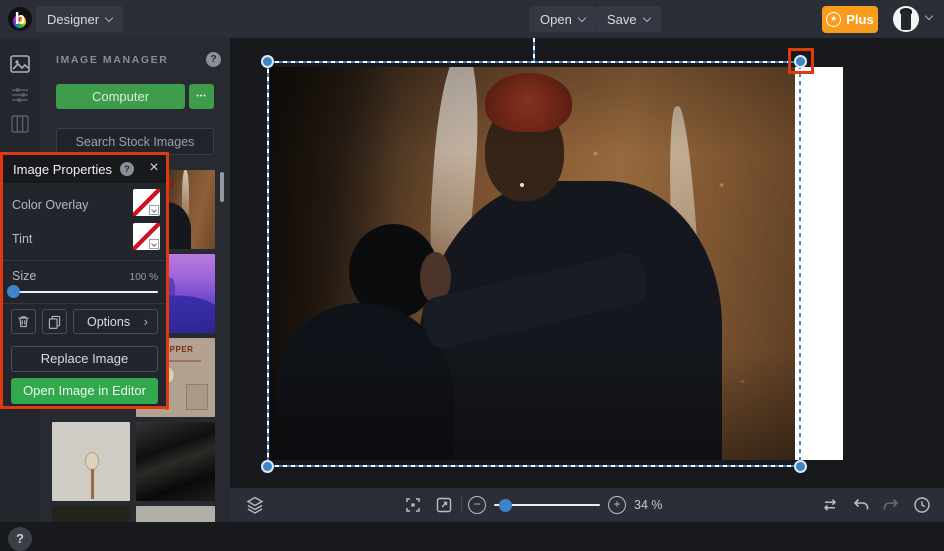 The image size is (944, 551). What do you see at coordinates (146, 202) in the screenshot?
I see `color-overlay-swatch` at bounding box center [146, 202].